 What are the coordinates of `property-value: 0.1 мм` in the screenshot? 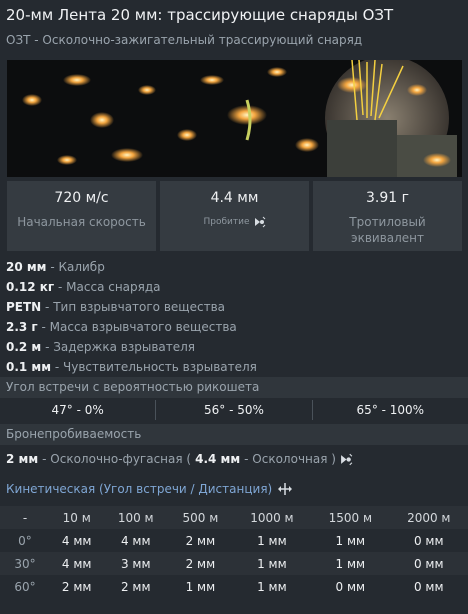 It's located at (29, 367).